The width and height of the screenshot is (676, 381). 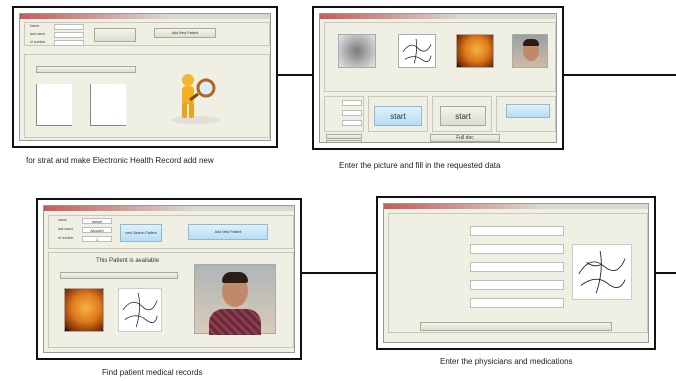 I want to click on save-and-back-button, so click(x=516, y=326).